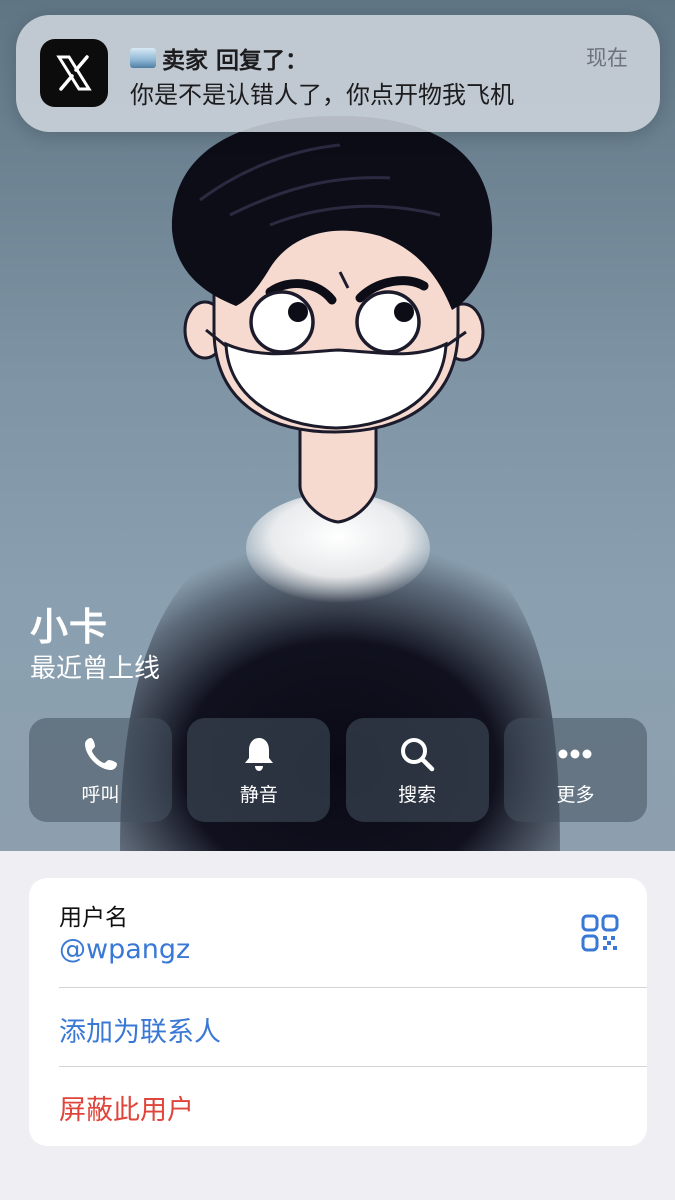 The width and height of the screenshot is (675, 1200). What do you see at coordinates (575, 753) in the screenshot?
I see `more-icon` at bounding box center [575, 753].